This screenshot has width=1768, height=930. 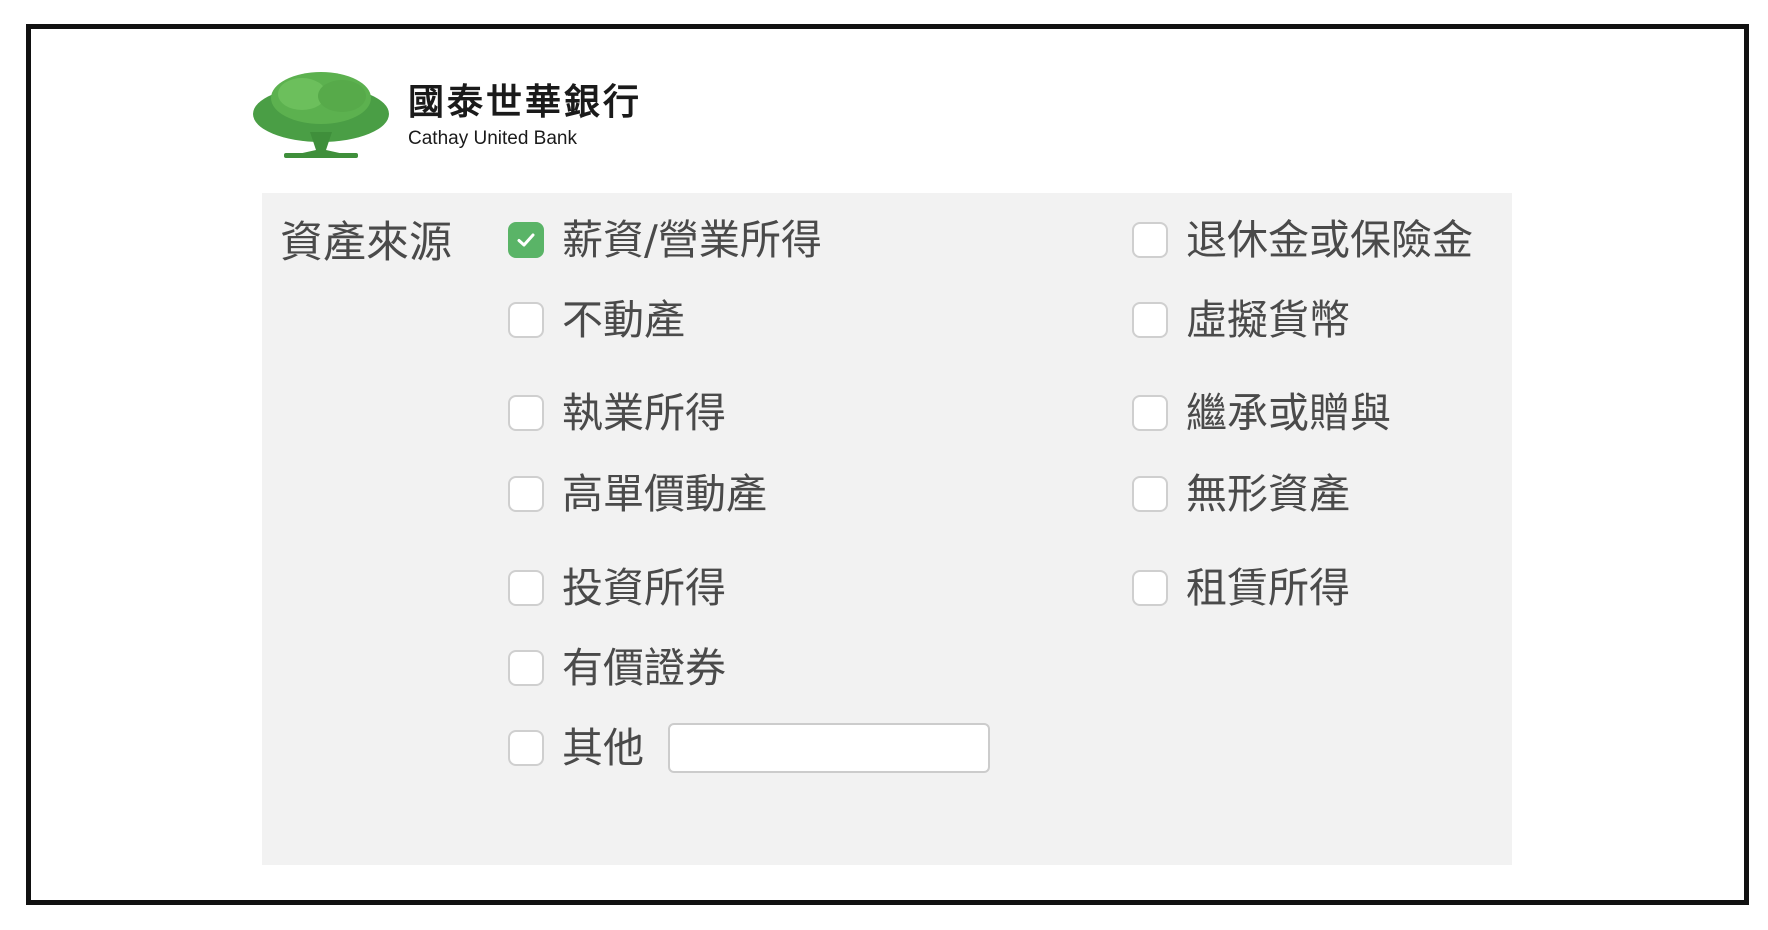 What do you see at coordinates (366, 243) in the screenshot?
I see `asset-source-label: 資產來源` at bounding box center [366, 243].